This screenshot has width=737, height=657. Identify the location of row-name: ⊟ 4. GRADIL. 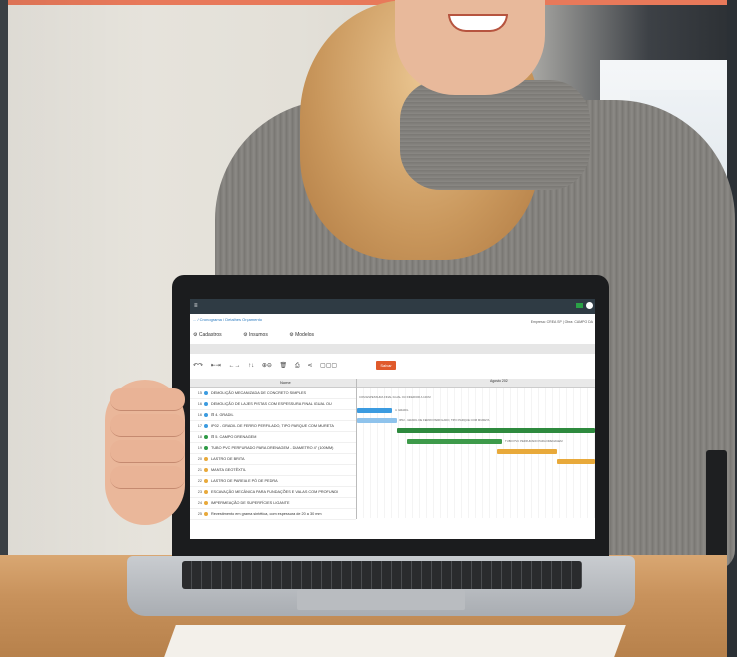
(222, 415).